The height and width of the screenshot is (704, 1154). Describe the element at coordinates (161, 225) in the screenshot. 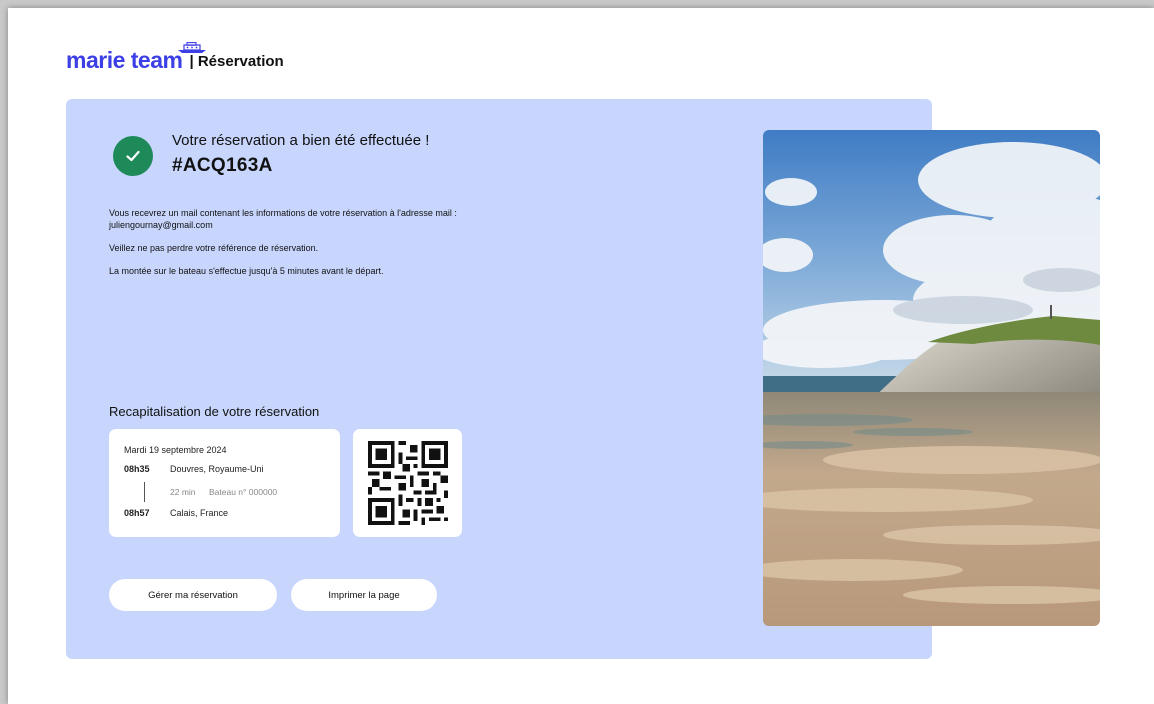

I see `info-email: juliengournay@gmail.com` at that location.